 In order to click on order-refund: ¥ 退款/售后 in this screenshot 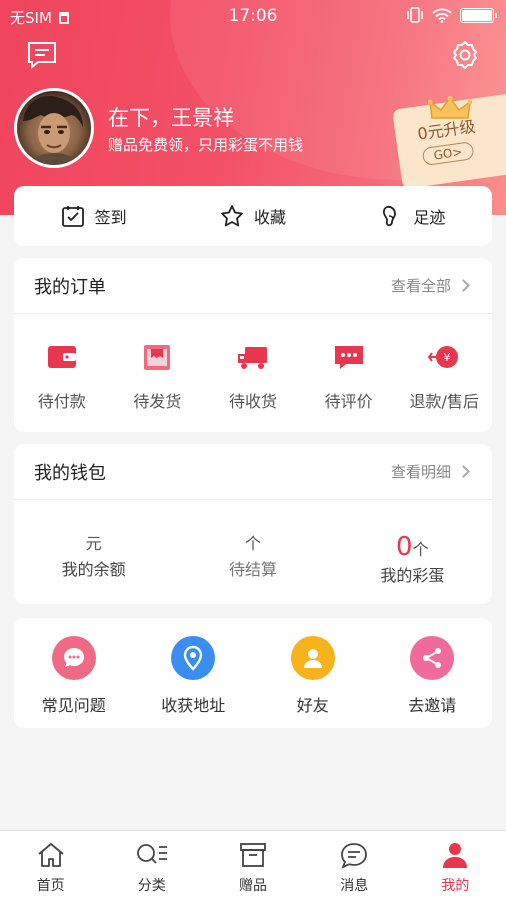, I will do `click(444, 376)`.